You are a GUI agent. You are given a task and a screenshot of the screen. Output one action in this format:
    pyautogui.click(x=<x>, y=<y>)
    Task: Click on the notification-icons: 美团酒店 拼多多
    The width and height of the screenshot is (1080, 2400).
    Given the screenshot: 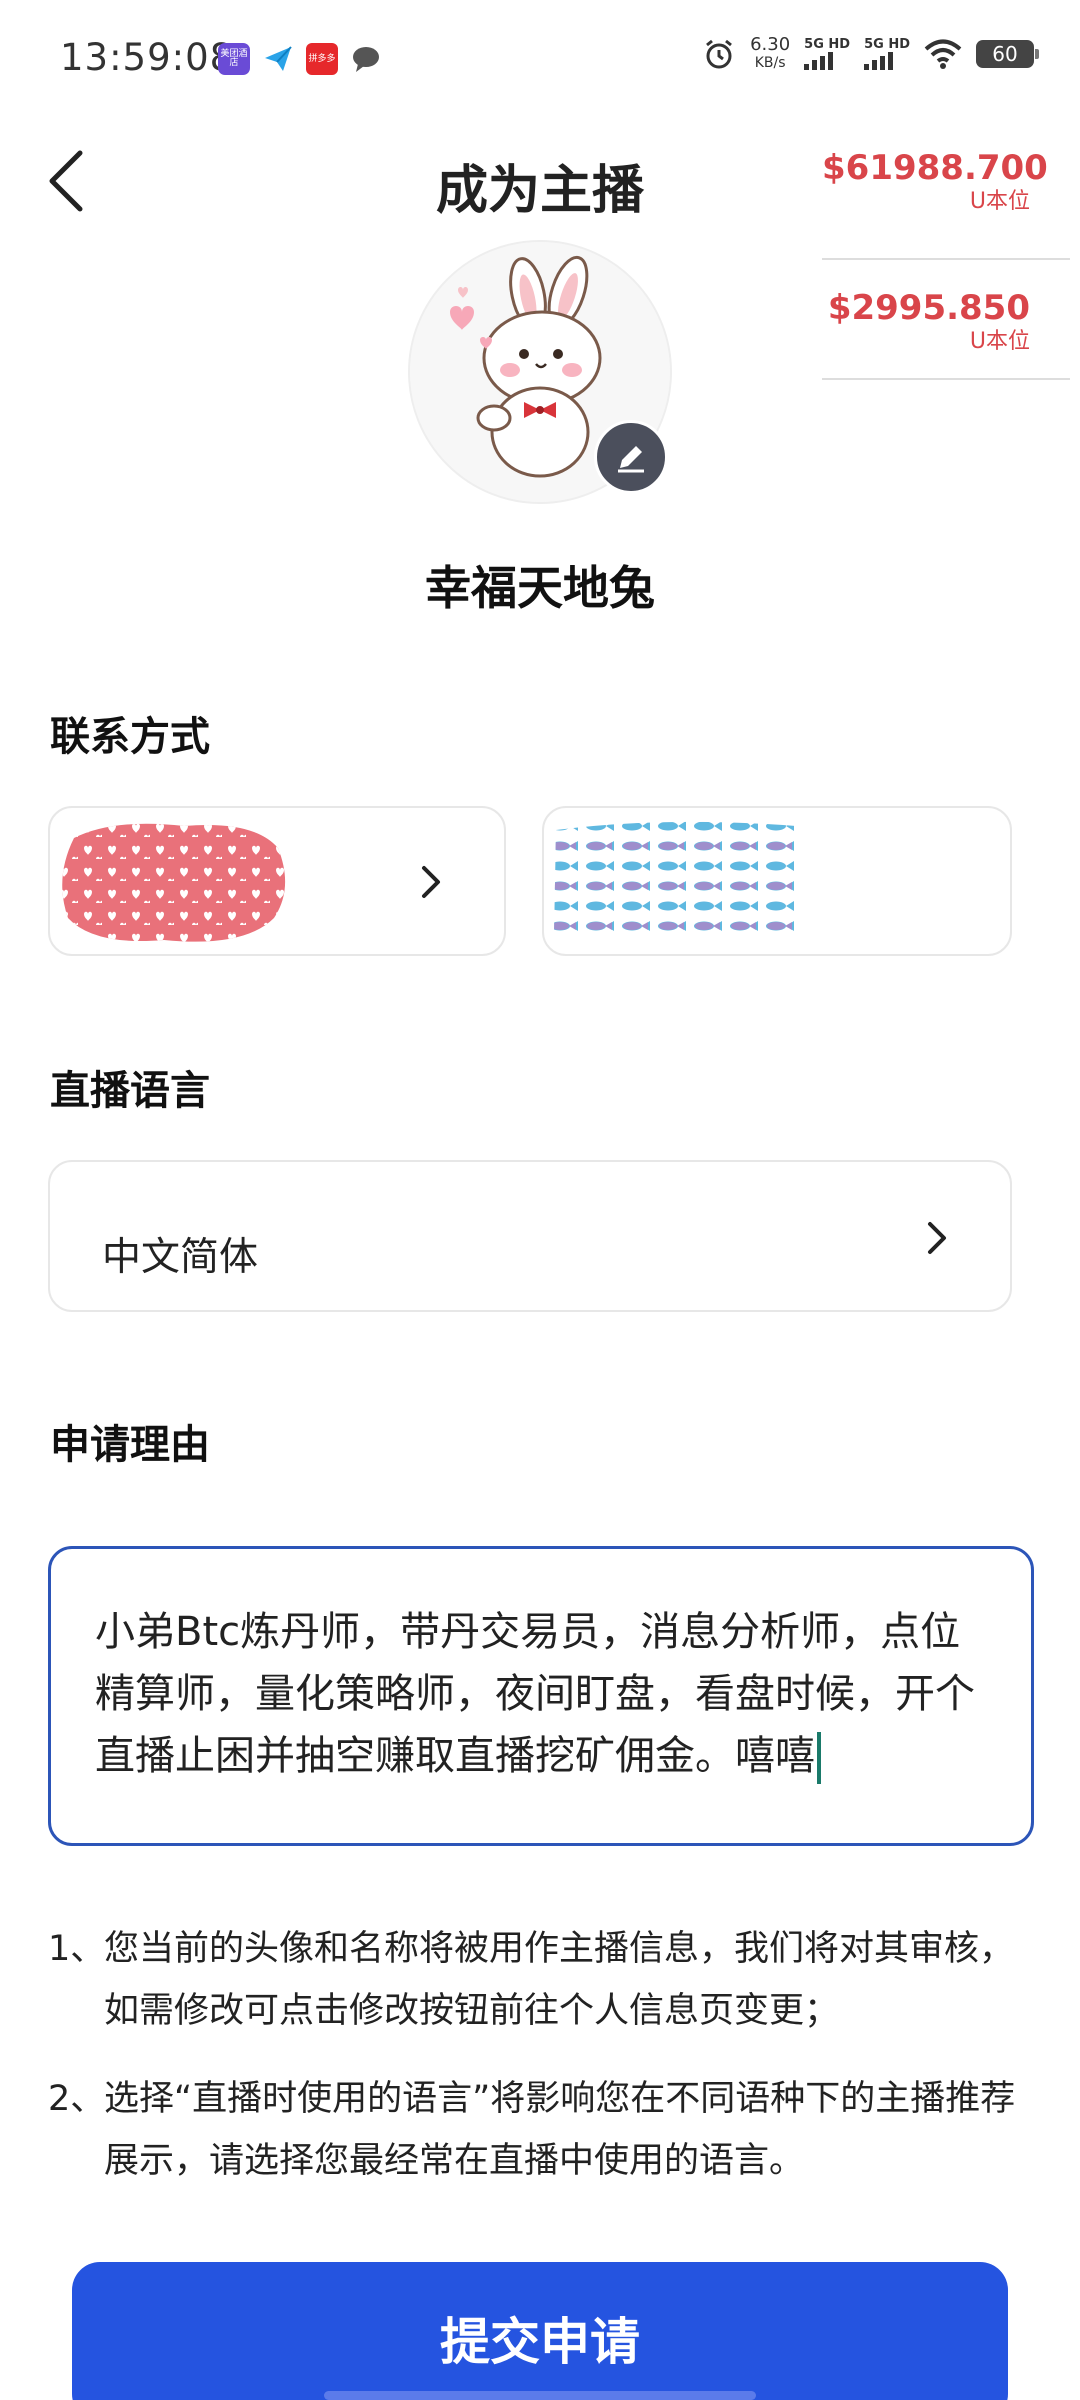 What is the action you would take?
    pyautogui.click(x=300, y=59)
    